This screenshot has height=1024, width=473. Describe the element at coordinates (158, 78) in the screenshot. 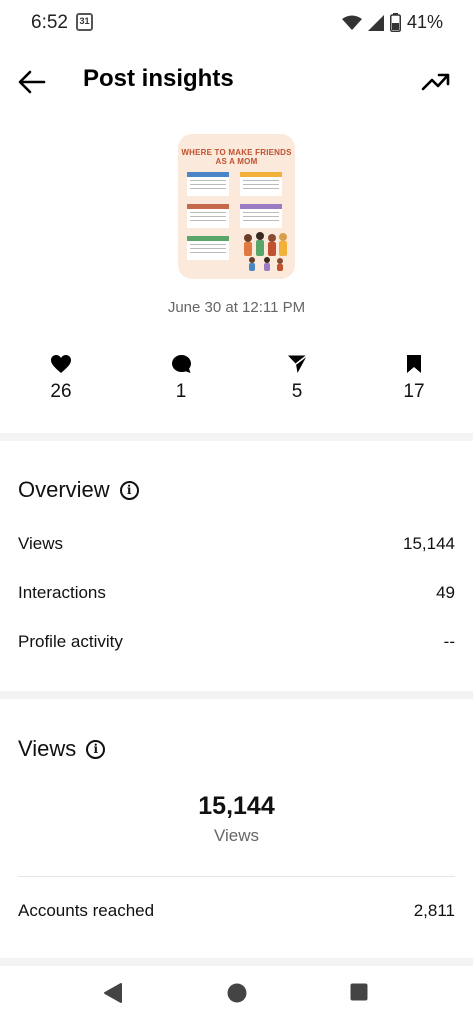

I see `page-title: Post insights` at that location.